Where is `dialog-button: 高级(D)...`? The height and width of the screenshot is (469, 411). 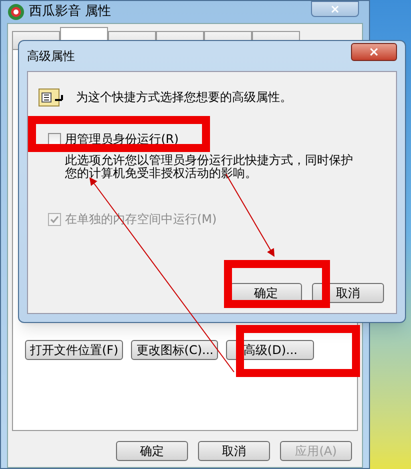
dialog-button: 高级(D)... is located at coordinates (270, 350).